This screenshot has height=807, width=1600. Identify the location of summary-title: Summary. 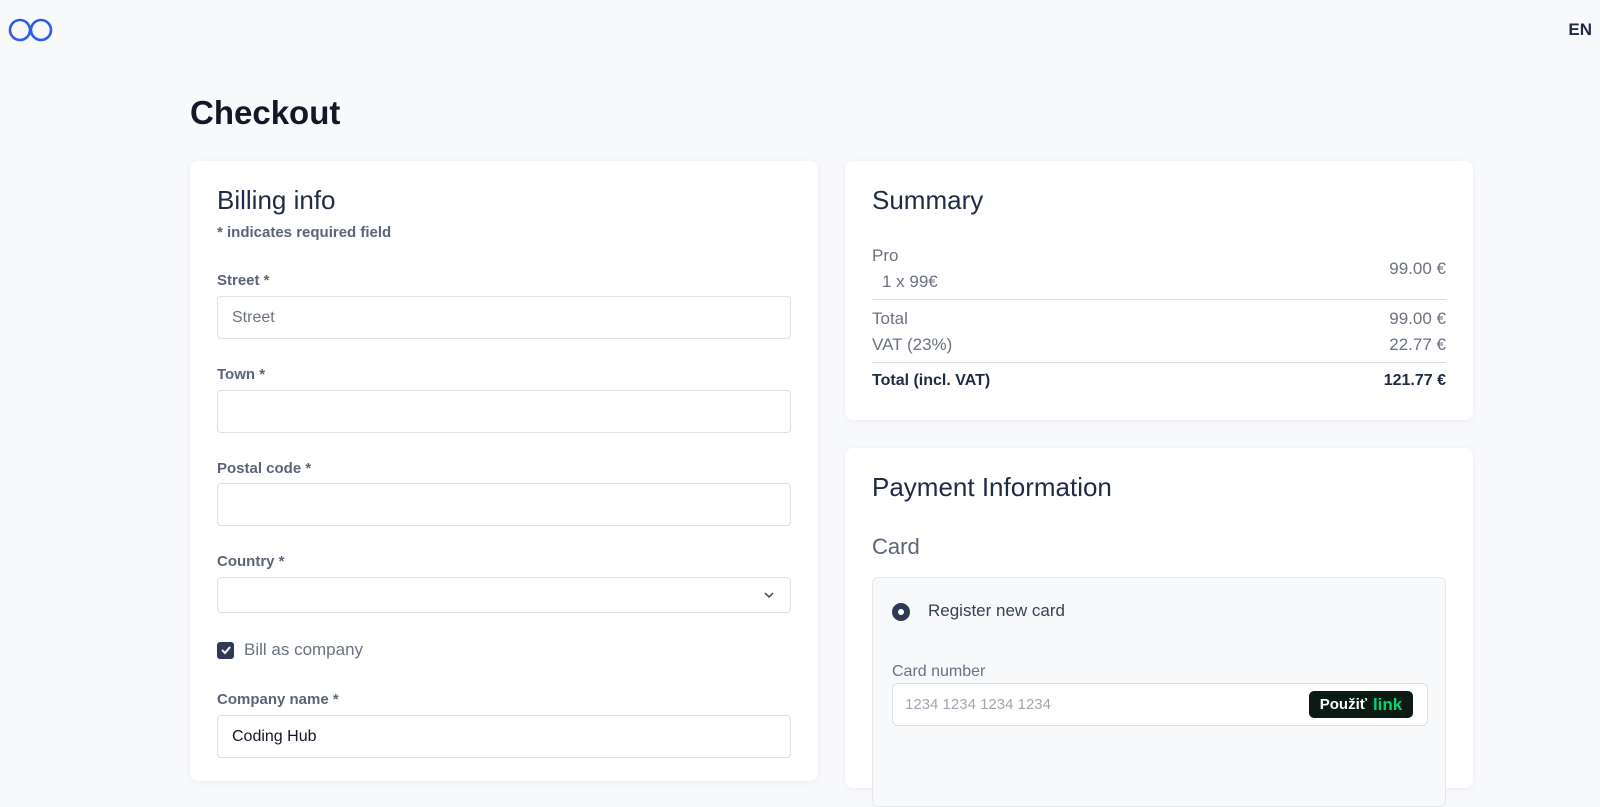
(928, 200).